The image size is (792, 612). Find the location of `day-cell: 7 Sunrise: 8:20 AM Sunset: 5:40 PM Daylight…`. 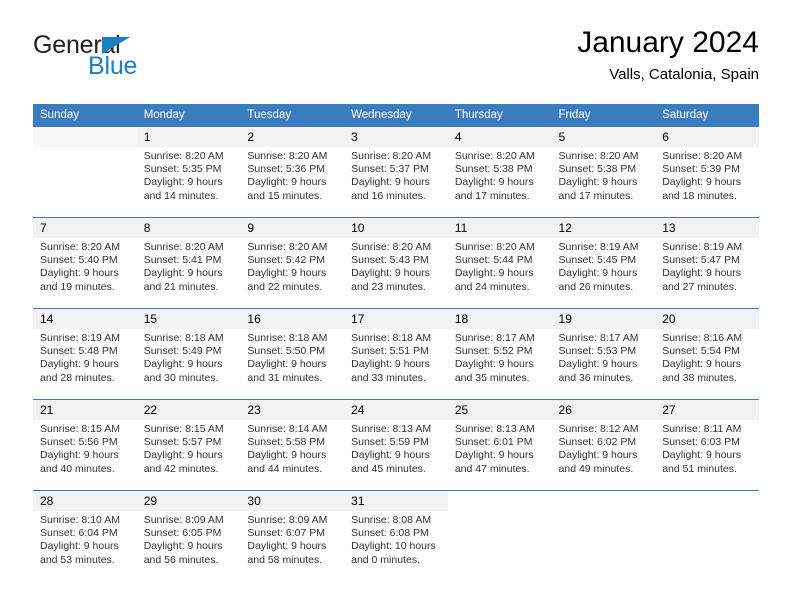

day-cell: 7 Sunrise: 8:20 AM Sunset: 5:40 PM Daylight… is located at coordinates (85, 263).